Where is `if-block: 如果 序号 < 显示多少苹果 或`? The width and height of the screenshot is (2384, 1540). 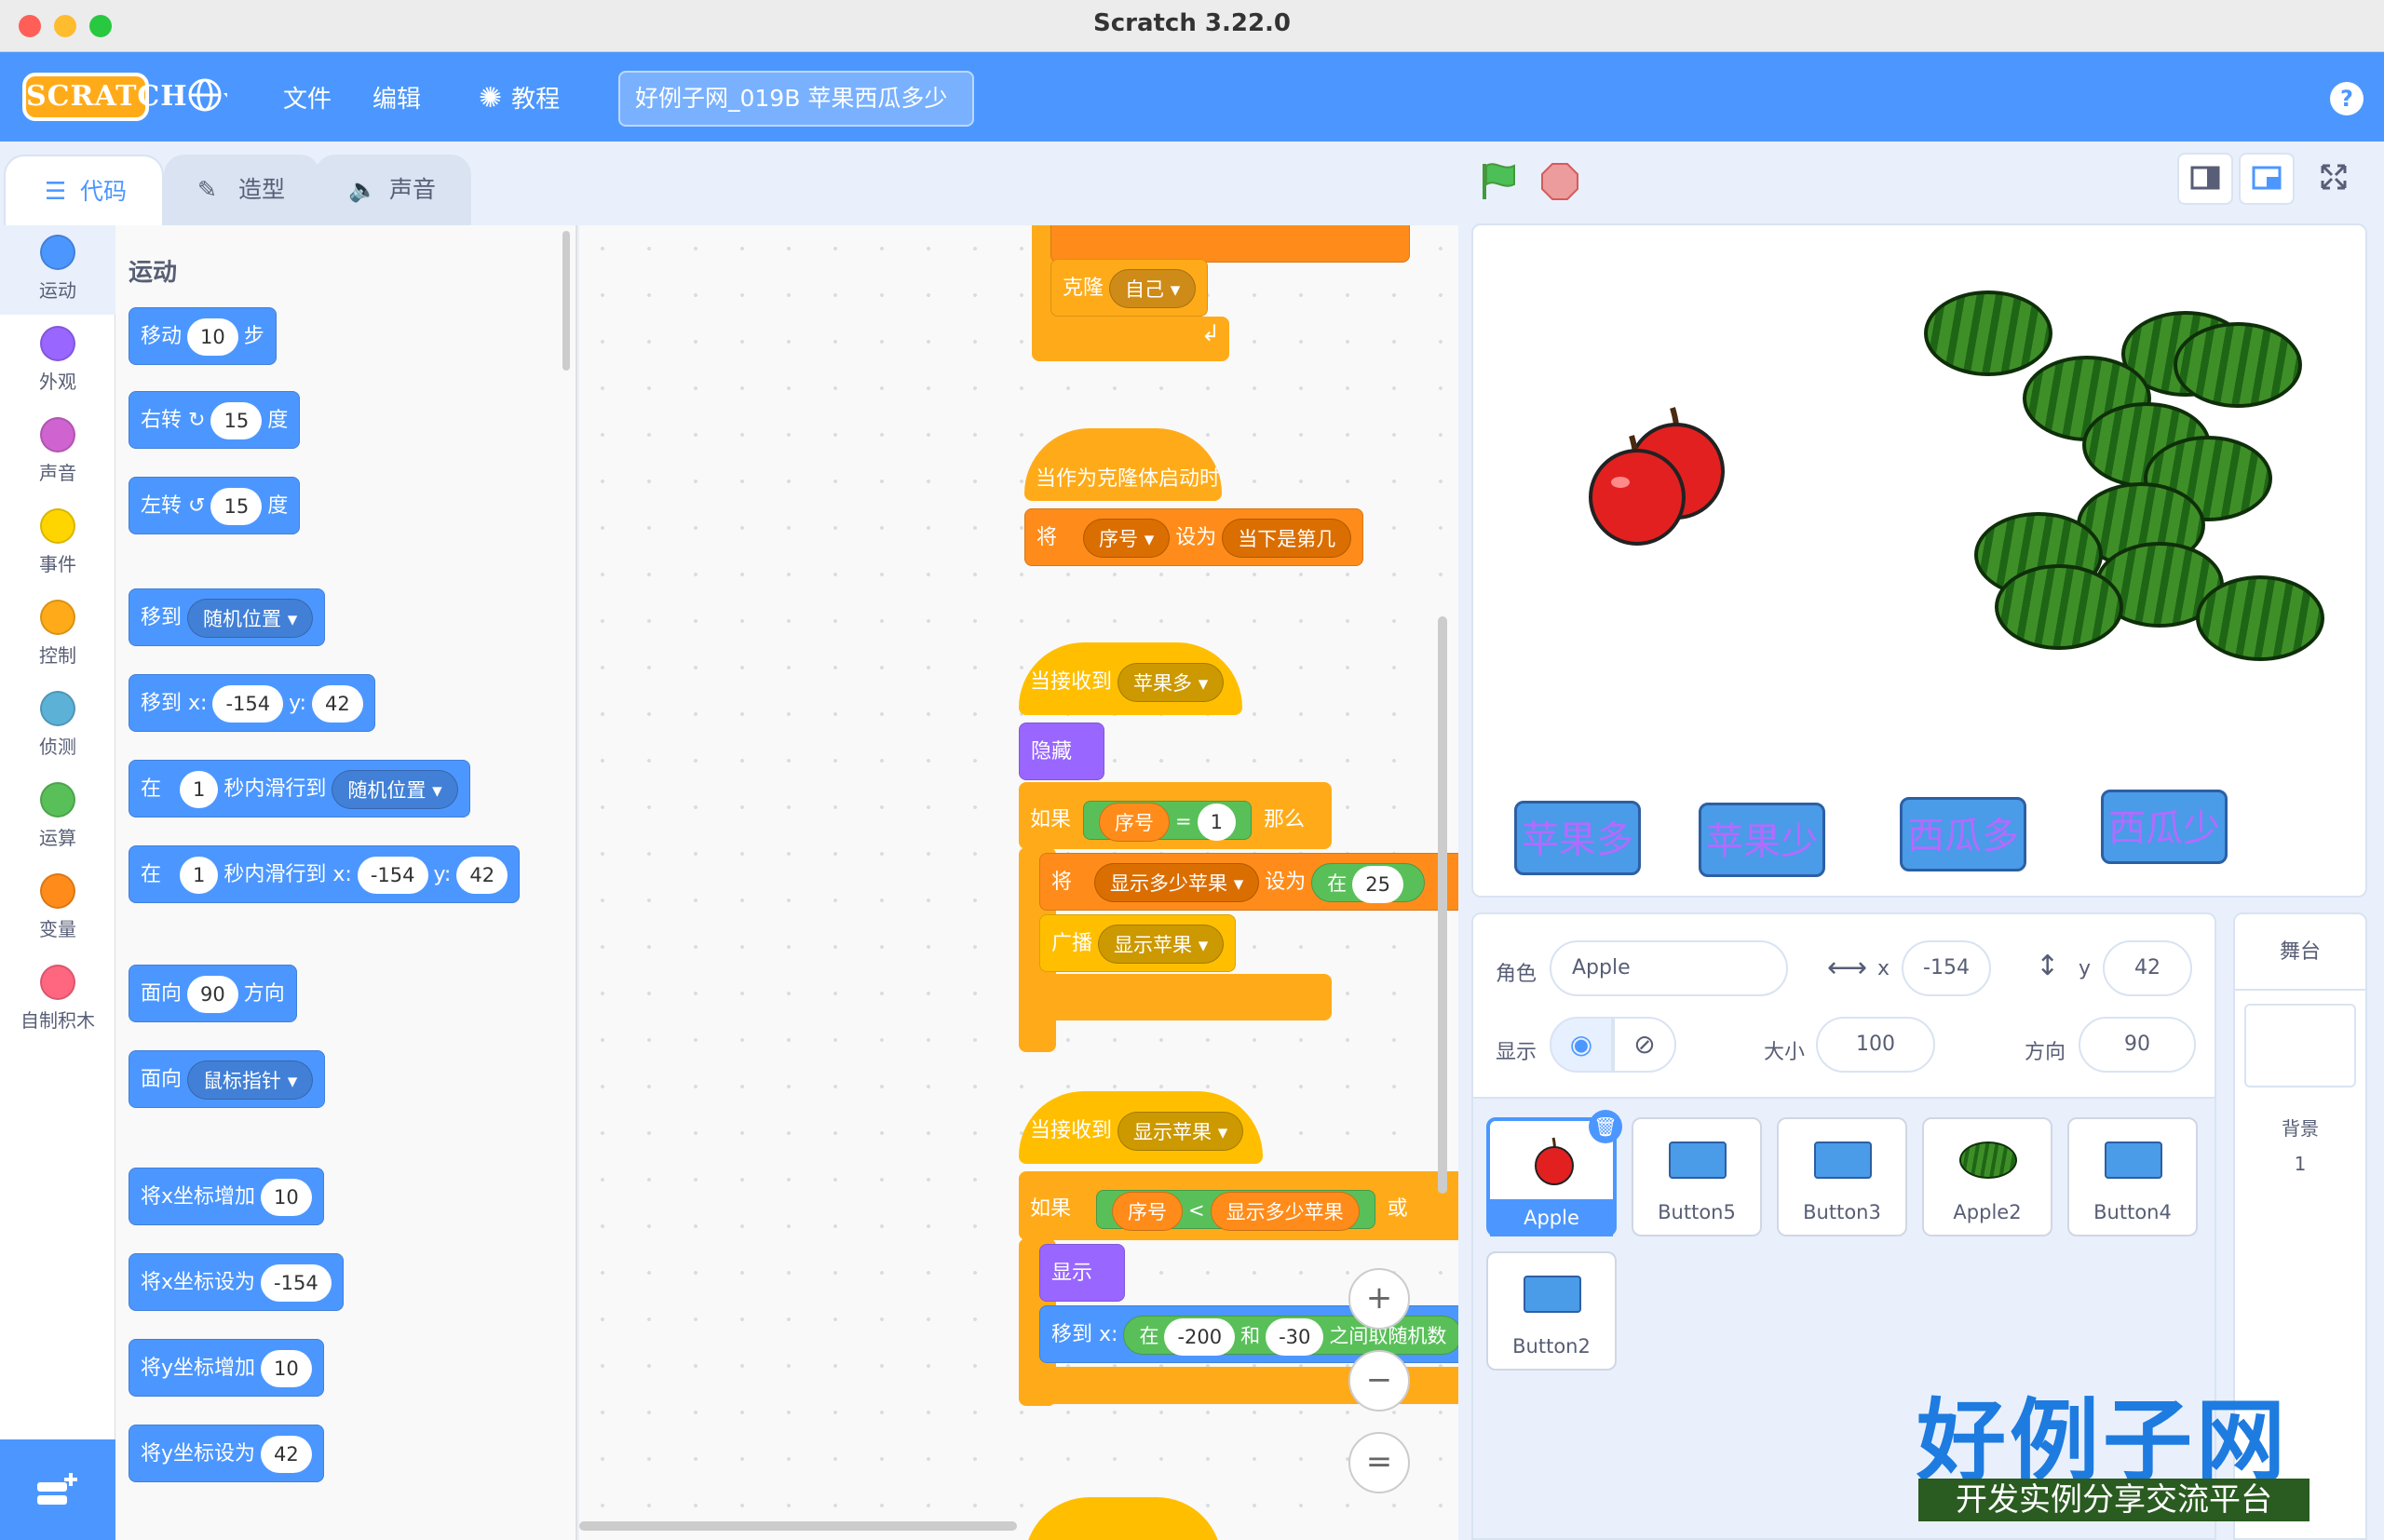
if-block: 如果 序号 < 显示多少苹果 或 is located at coordinates (1239, 1206).